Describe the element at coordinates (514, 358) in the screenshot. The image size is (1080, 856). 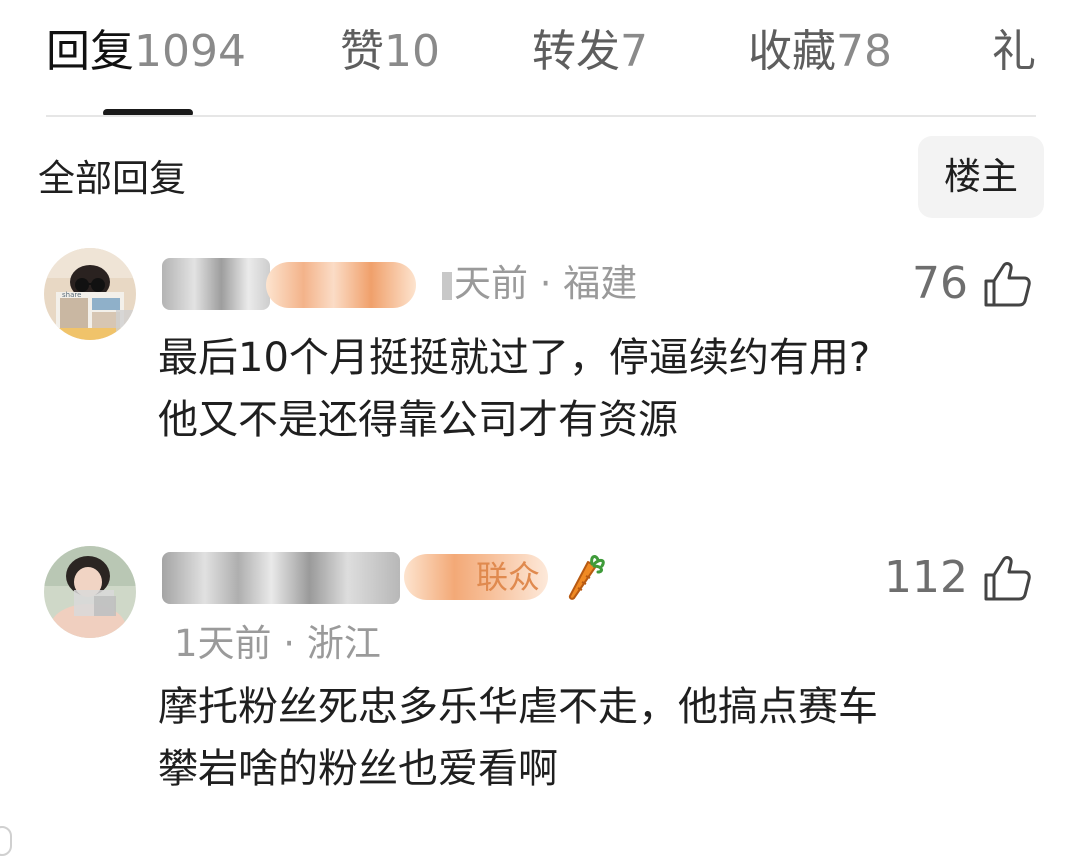
I see `comment-line: 最后10个月挺挺就过了，停逼续约有用?` at that location.